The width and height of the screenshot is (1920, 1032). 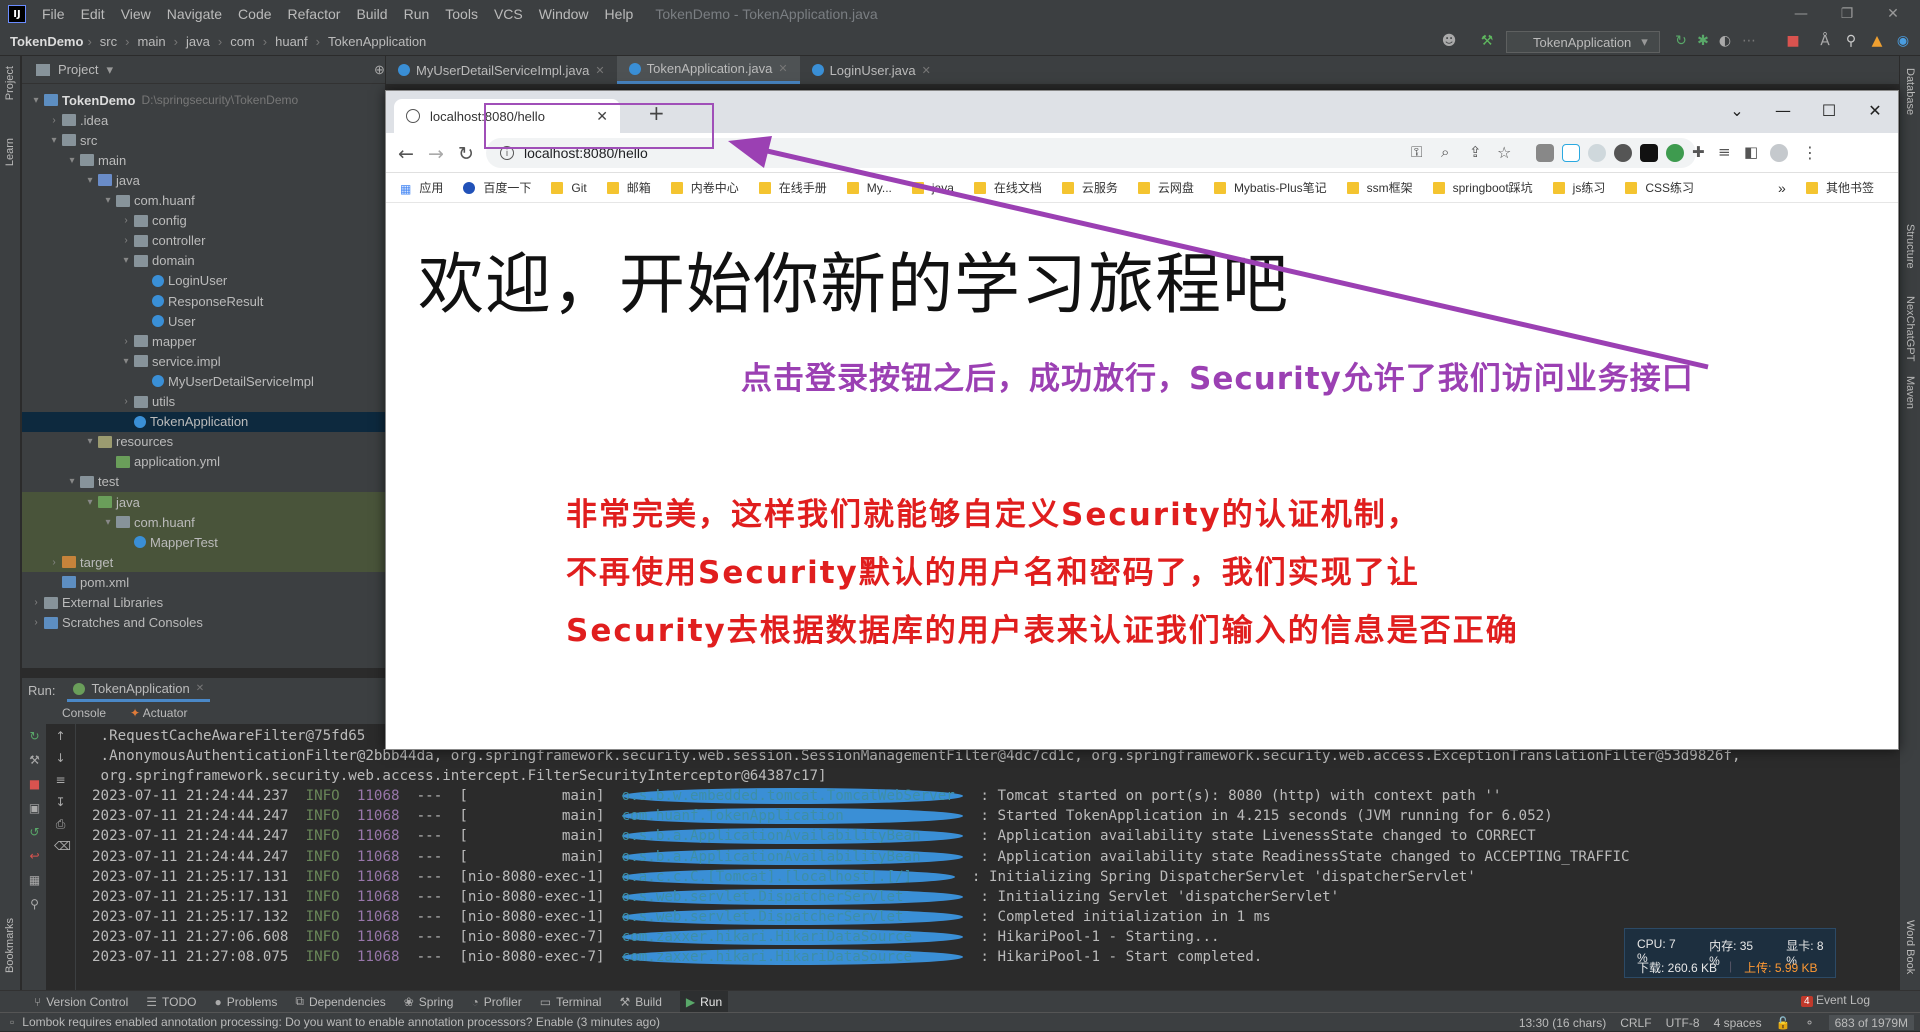 I want to click on bookmark-item: 邮箱, so click(x=628, y=187).